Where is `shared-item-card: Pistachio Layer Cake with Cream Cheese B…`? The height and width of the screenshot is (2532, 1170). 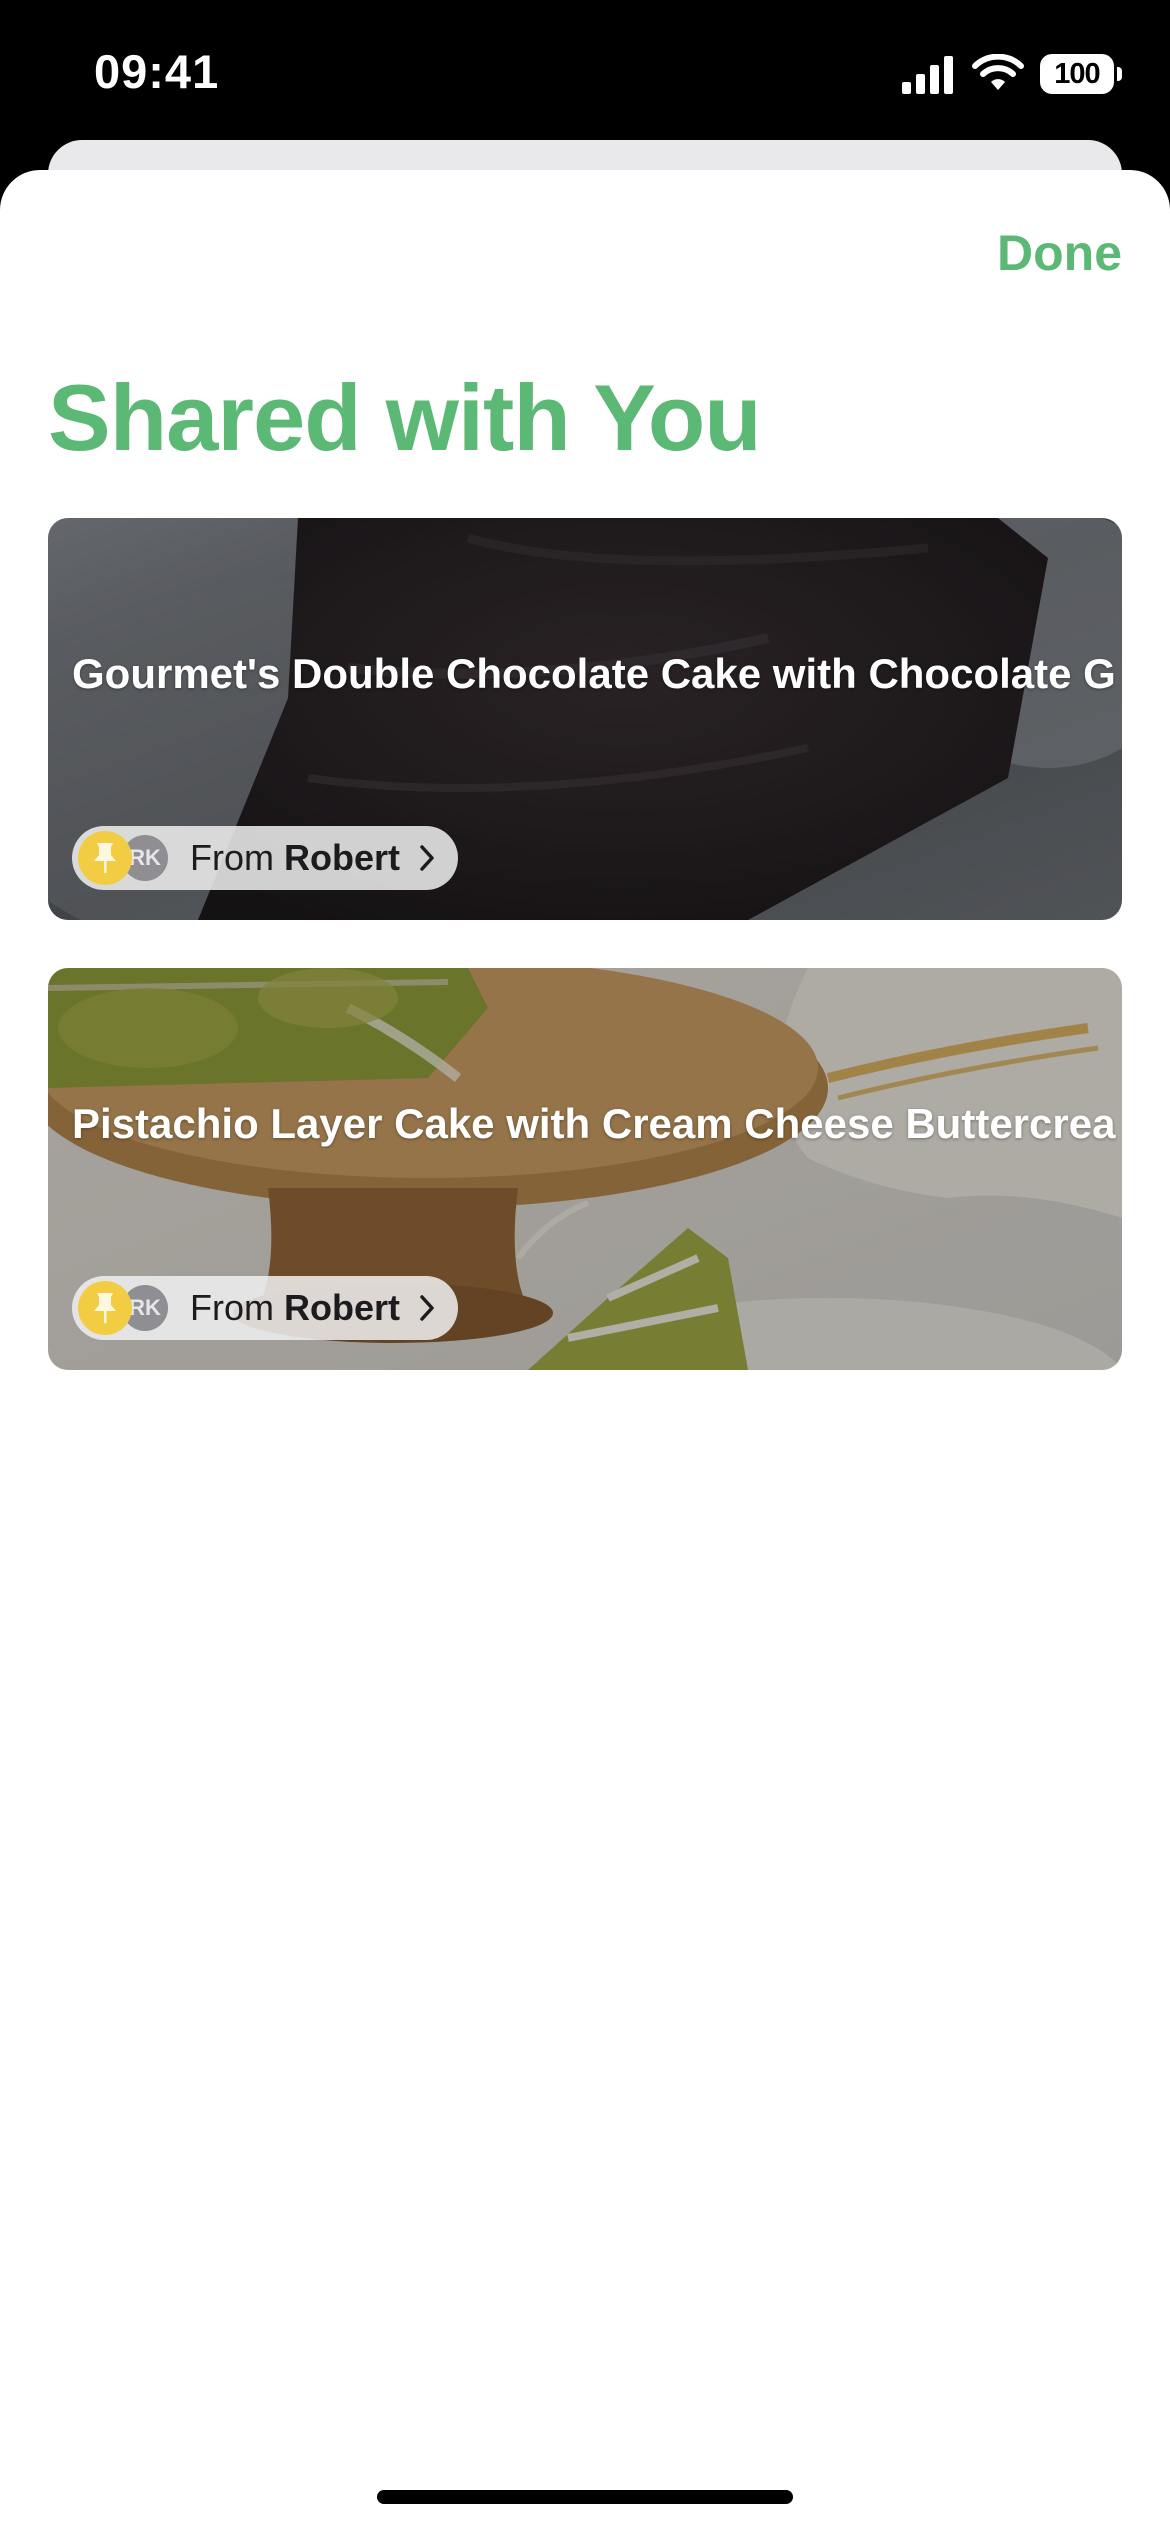
shared-item-card: Pistachio Layer Cake with Cream Cheese B… is located at coordinates (585, 1169).